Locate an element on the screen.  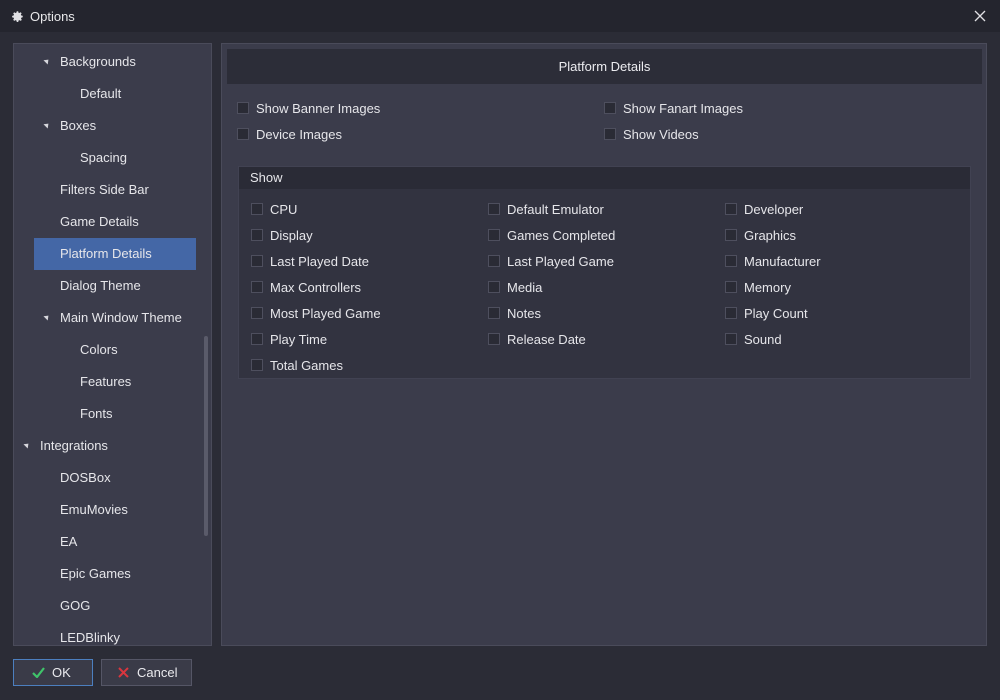
sidebar-item-platform-details: Platform Details is located at coordinates (115, 254).